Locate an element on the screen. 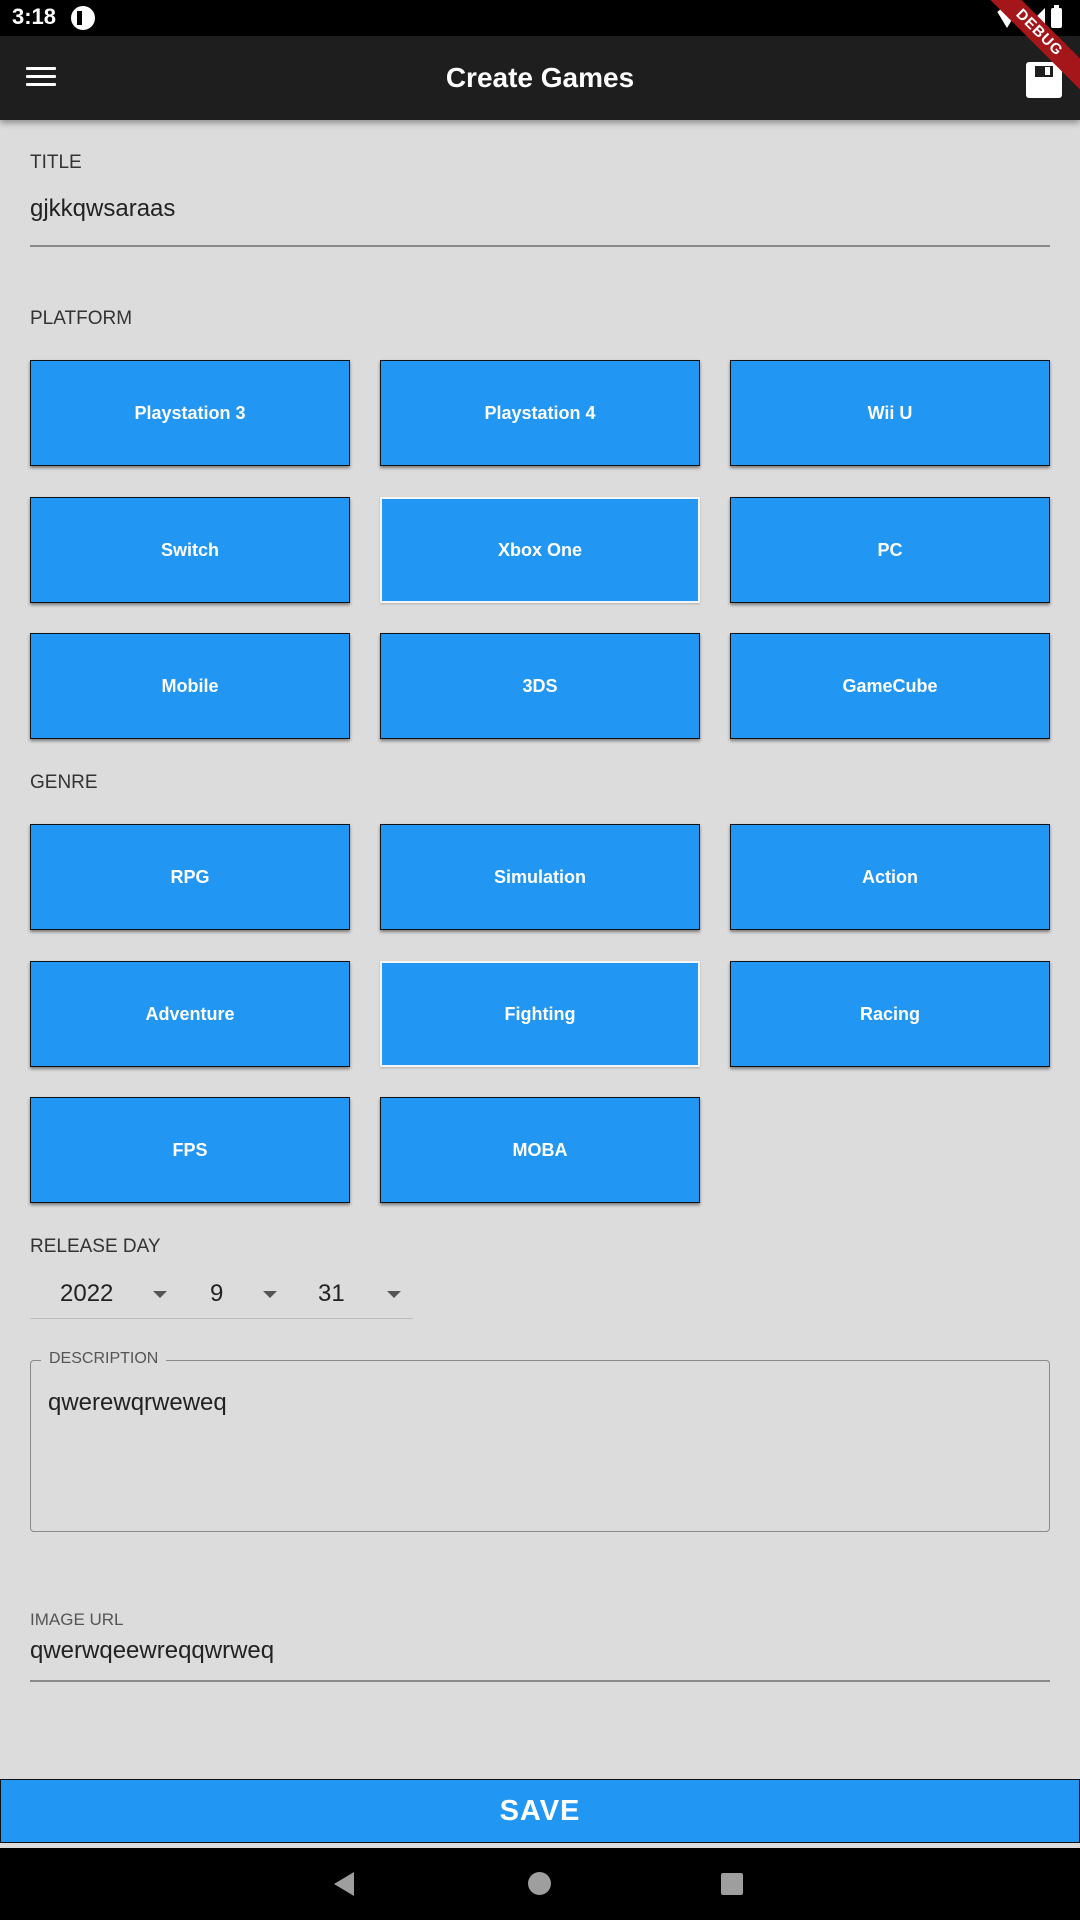 This screenshot has width=1080, height=1920. day-dropdown: 31 is located at coordinates (349, 1292).